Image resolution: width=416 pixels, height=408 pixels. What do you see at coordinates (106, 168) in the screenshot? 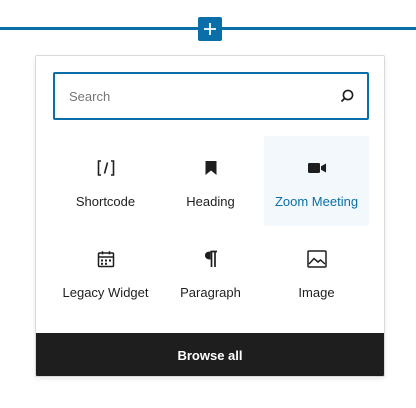
I see `shortcode-icon` at bounding box center [106, 168].